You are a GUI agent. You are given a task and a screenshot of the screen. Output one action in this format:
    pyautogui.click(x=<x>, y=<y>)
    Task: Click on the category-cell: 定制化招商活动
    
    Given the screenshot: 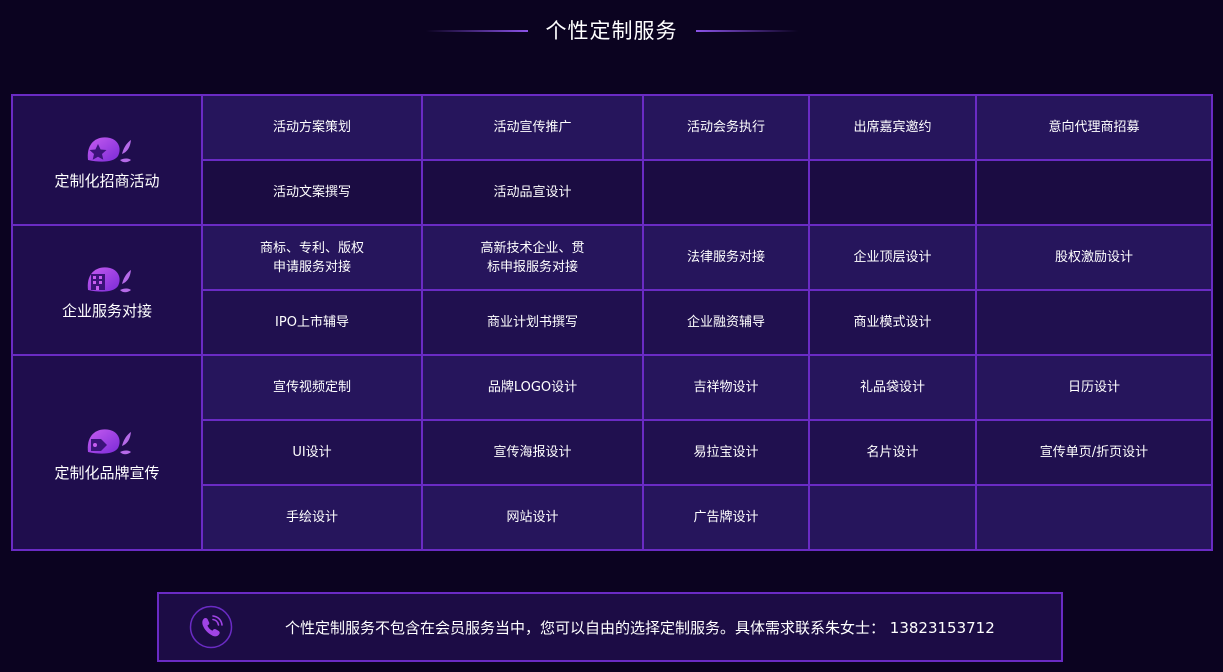 What is the action you would take?
    pyautogui.click(x=107, y=160)
    